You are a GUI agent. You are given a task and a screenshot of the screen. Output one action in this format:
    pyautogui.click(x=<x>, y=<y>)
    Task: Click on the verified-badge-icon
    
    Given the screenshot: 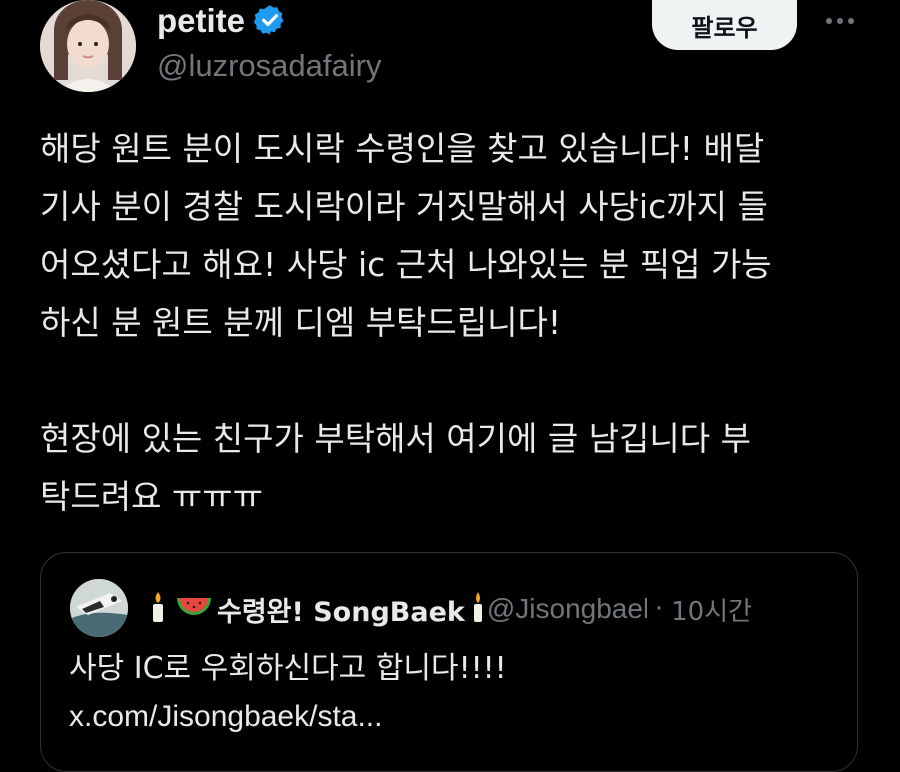 What is the action you would take?
    pyautogui.click(x=270, y=20)
    